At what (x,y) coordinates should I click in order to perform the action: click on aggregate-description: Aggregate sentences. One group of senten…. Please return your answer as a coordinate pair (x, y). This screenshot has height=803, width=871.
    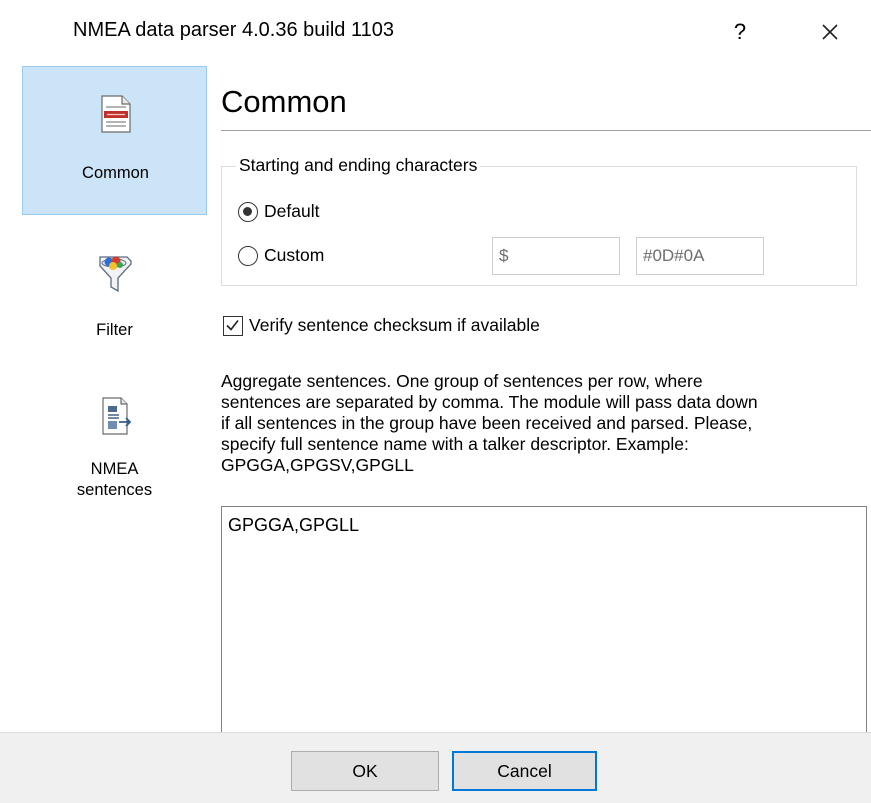
    Looking at the image, I should click on (546, 423).